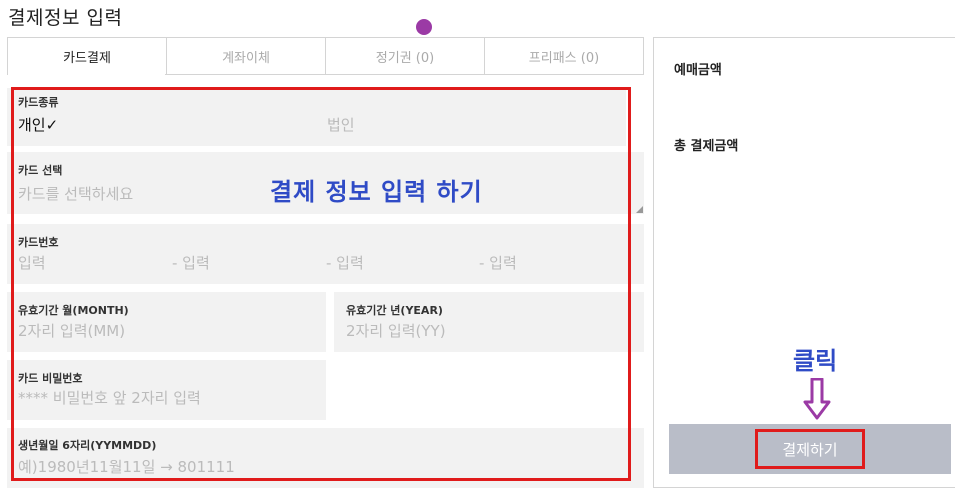  I want to click on tab-free-pass: 프리패스 (0), so click(564, 56).